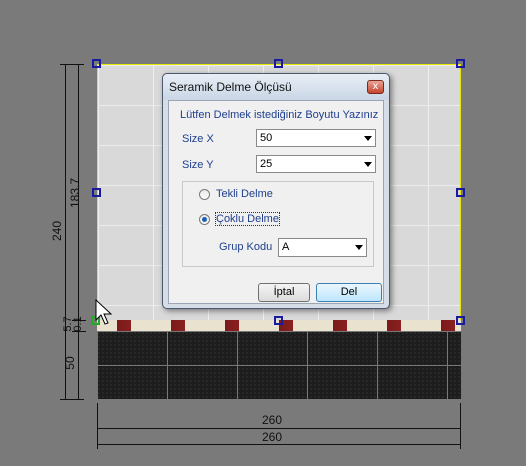  I want to click on selection-handle-top-right, so click(460, 63).